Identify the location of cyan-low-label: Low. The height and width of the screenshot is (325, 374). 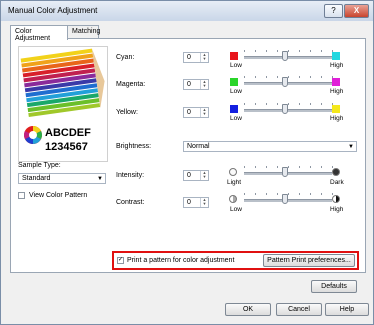
(236, 65).